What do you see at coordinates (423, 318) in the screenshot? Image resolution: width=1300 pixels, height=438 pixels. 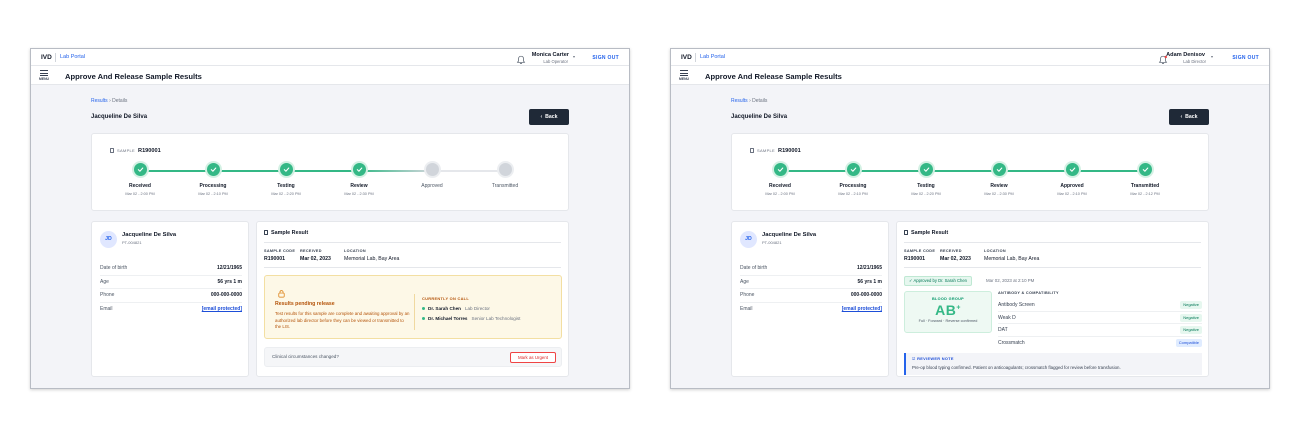 I see `online-dot-icon` at bounding box center [423, 318].